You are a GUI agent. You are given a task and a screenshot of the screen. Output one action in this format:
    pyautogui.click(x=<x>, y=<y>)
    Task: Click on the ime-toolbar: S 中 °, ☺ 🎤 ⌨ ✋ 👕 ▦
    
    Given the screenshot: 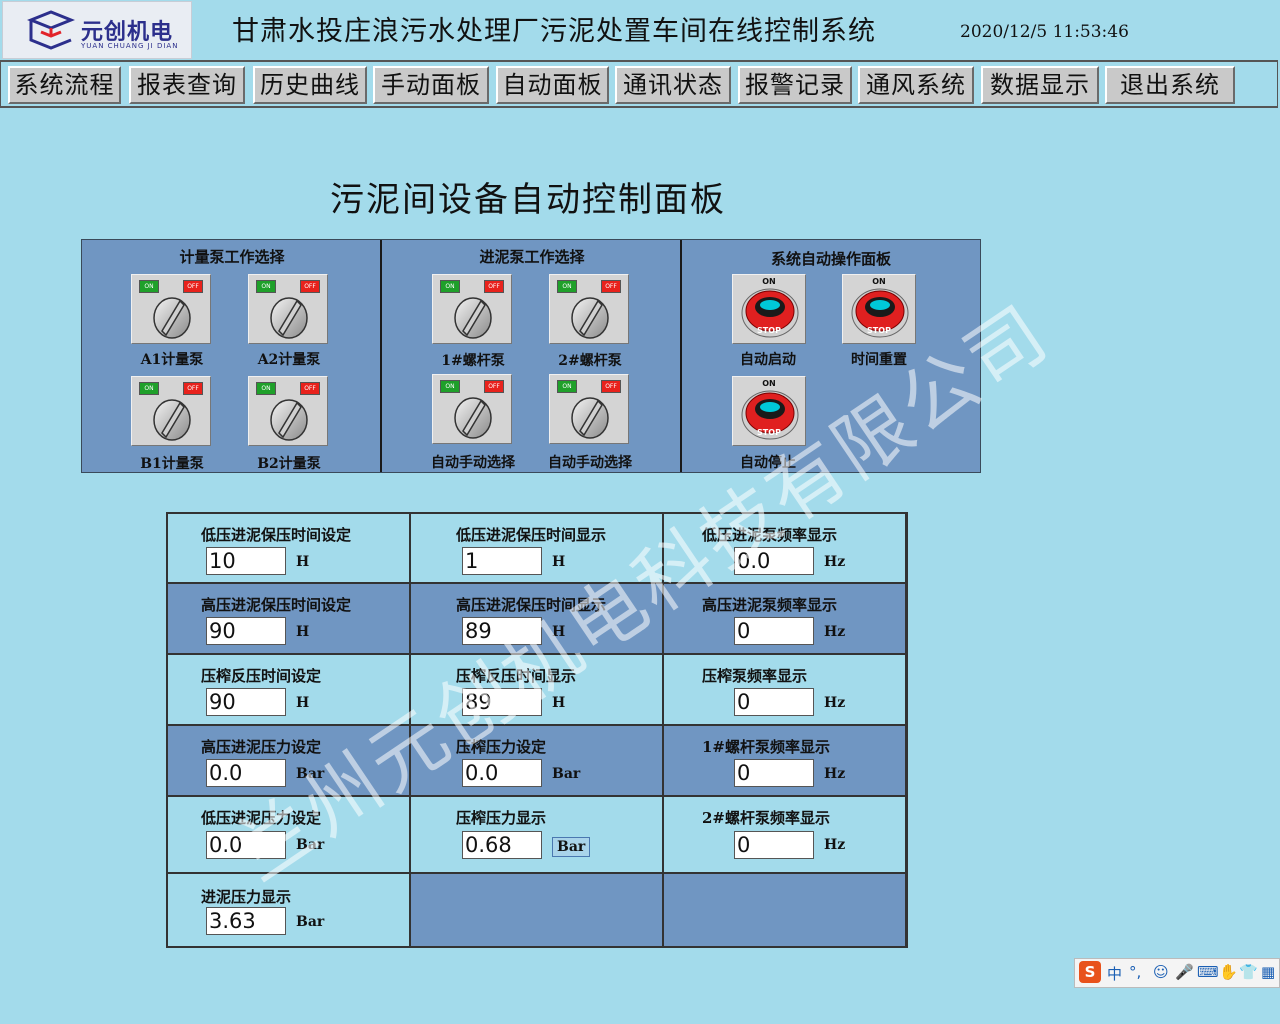 What is the action you would take?
    pyautogui.click(x=1177, y=973)
    